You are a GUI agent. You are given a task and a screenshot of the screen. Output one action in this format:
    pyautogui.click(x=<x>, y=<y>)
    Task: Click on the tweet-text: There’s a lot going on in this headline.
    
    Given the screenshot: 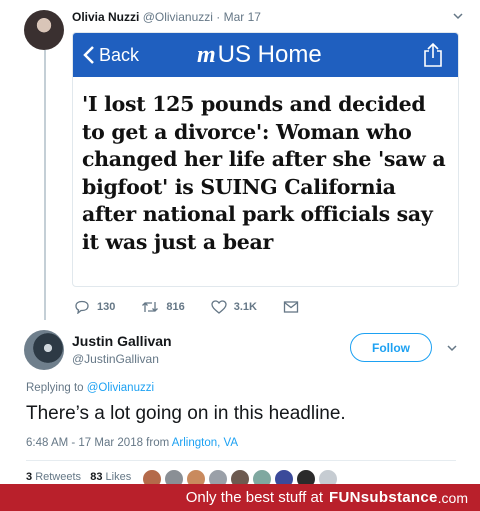 What is the action you would take?
    pyautogui.click(x=186, y=413)
    